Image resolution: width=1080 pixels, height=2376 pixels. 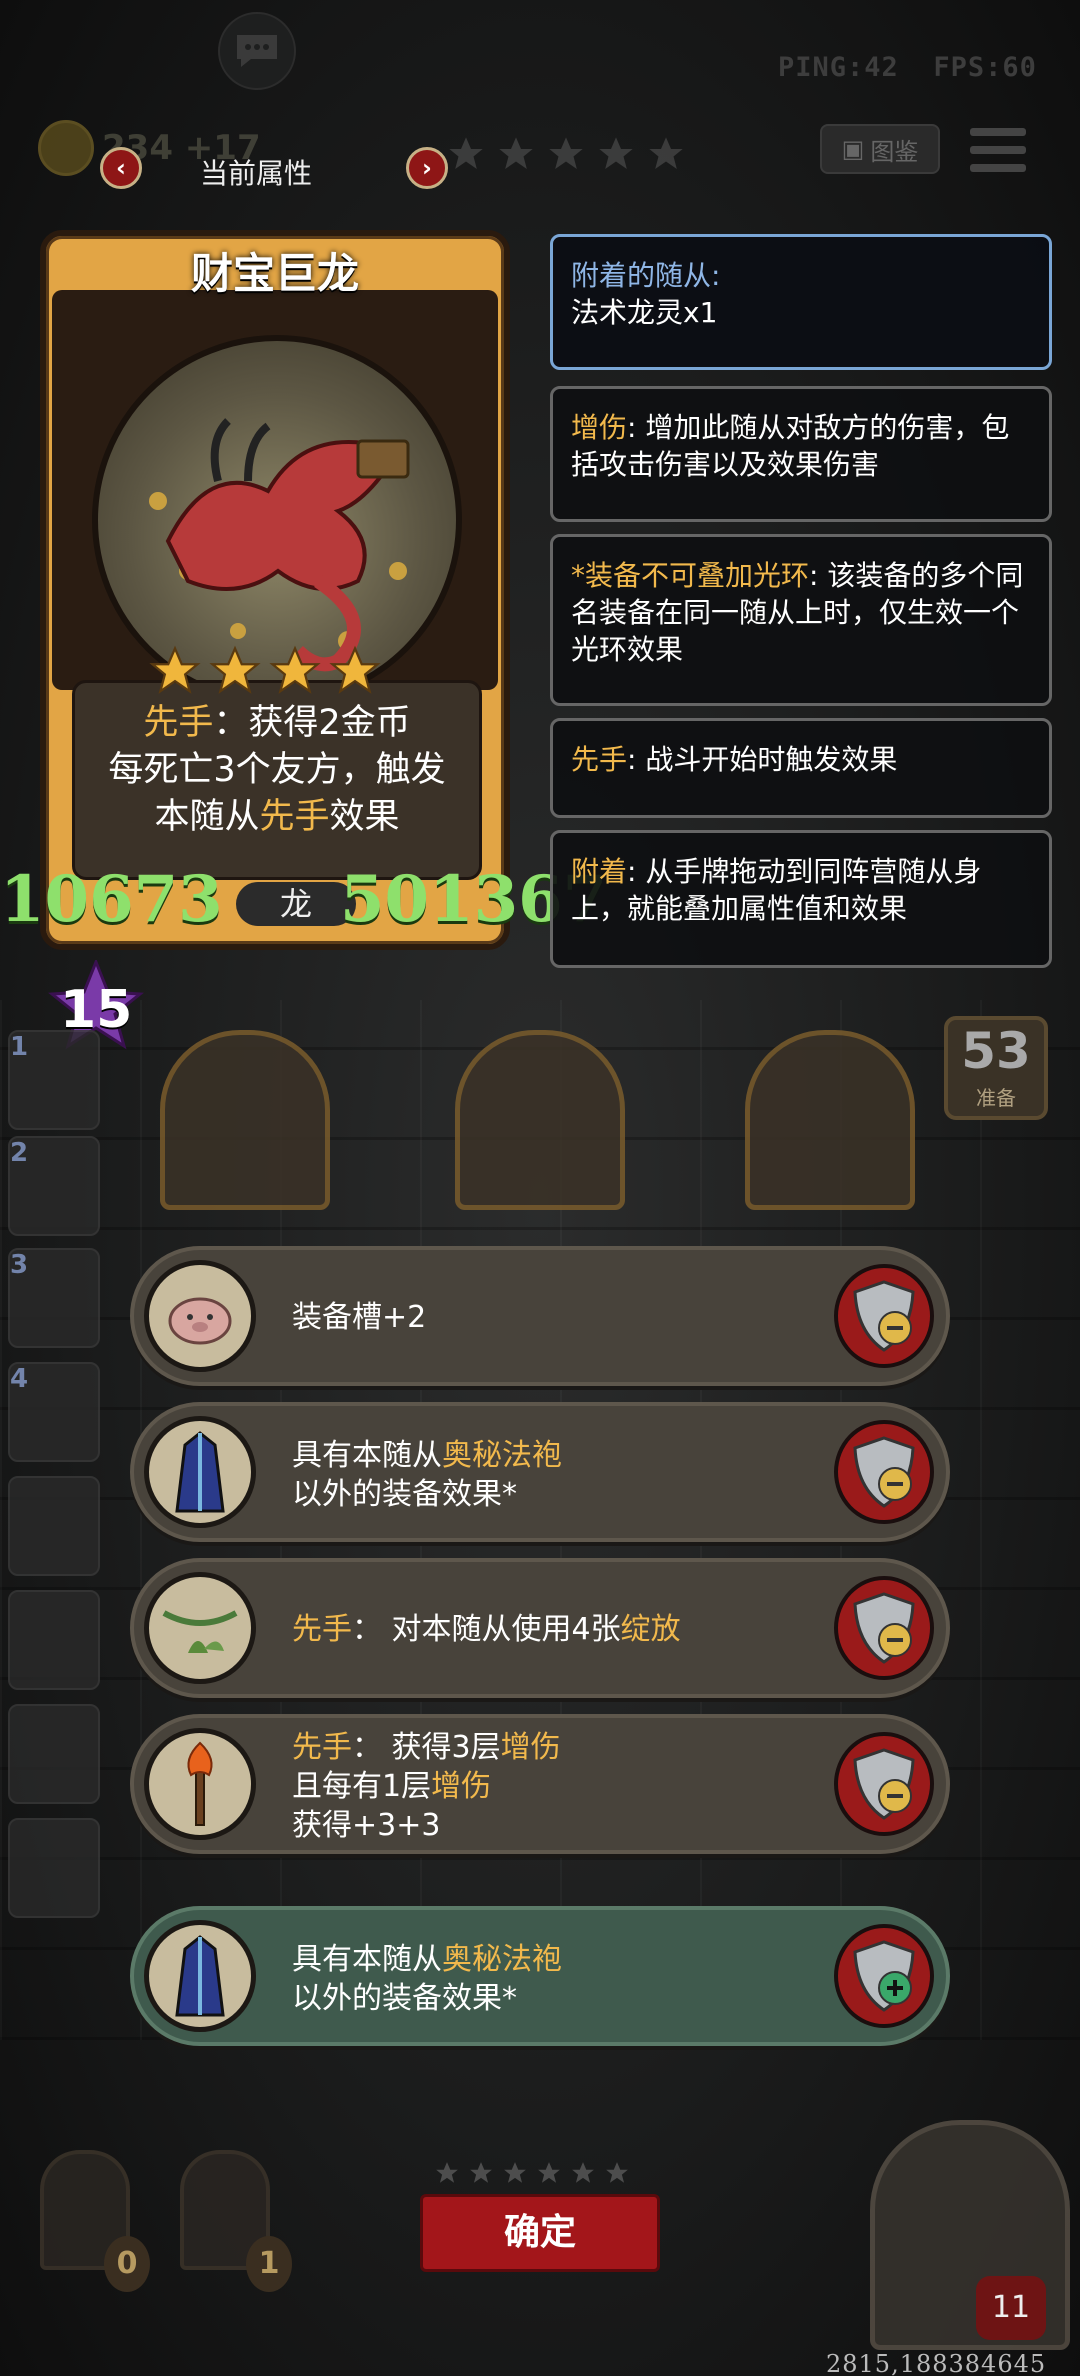 What do you see at coordinates (362, 1786) in the screenshot?
I see `effect-line: 且每有1层` at bounding box center [362, 1786].